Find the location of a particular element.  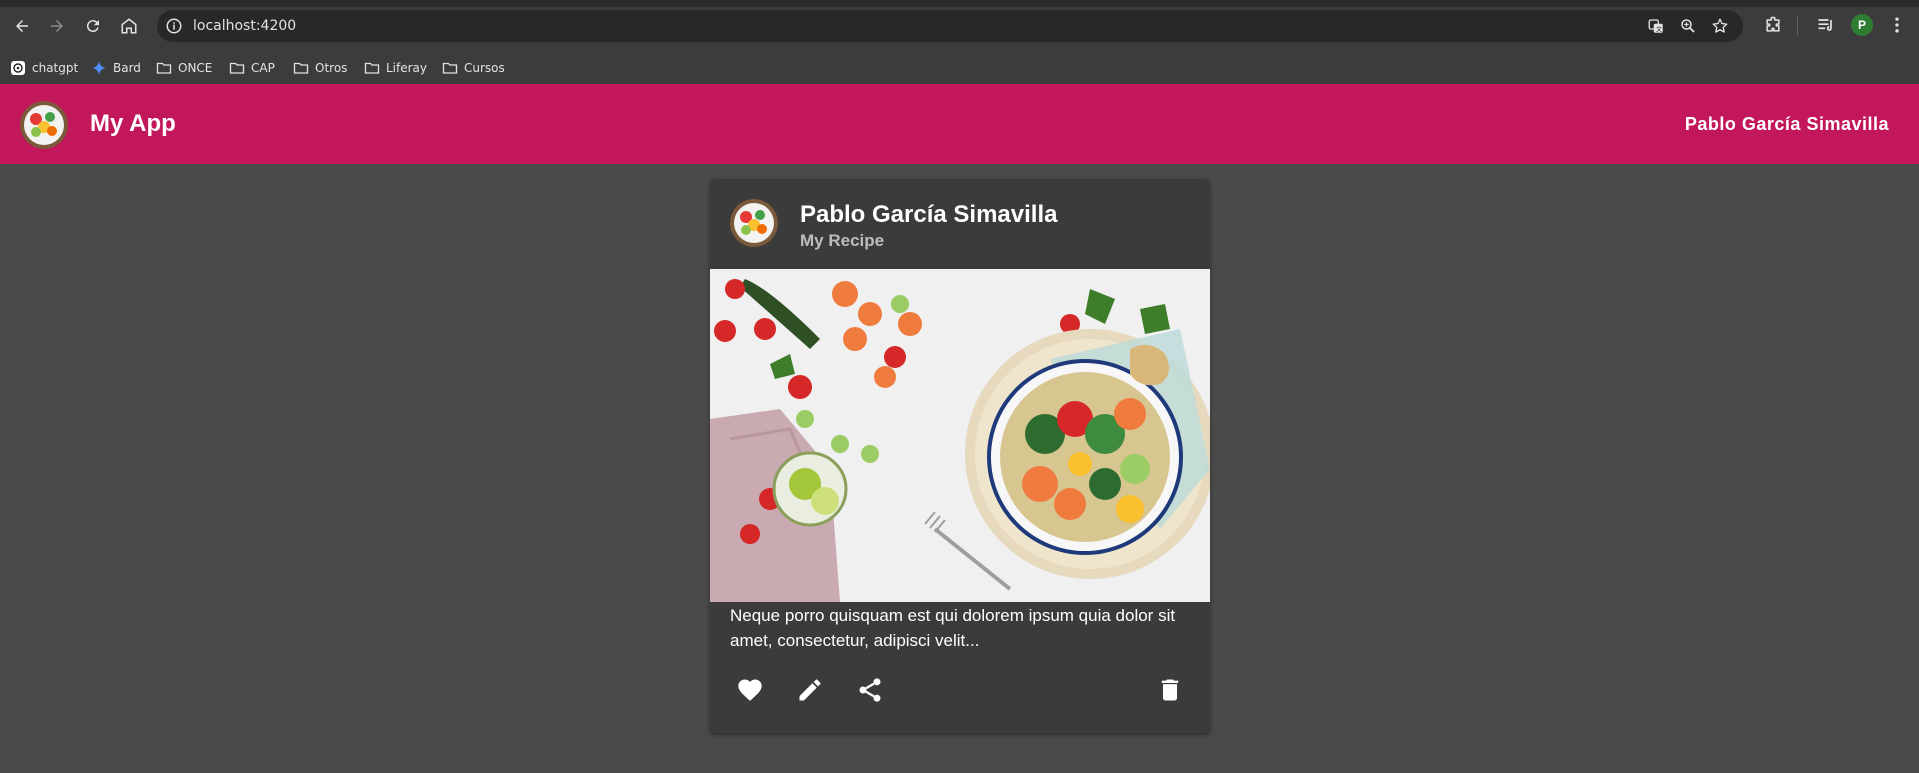

puzzle-icon is located at coordinates (1773, 24).